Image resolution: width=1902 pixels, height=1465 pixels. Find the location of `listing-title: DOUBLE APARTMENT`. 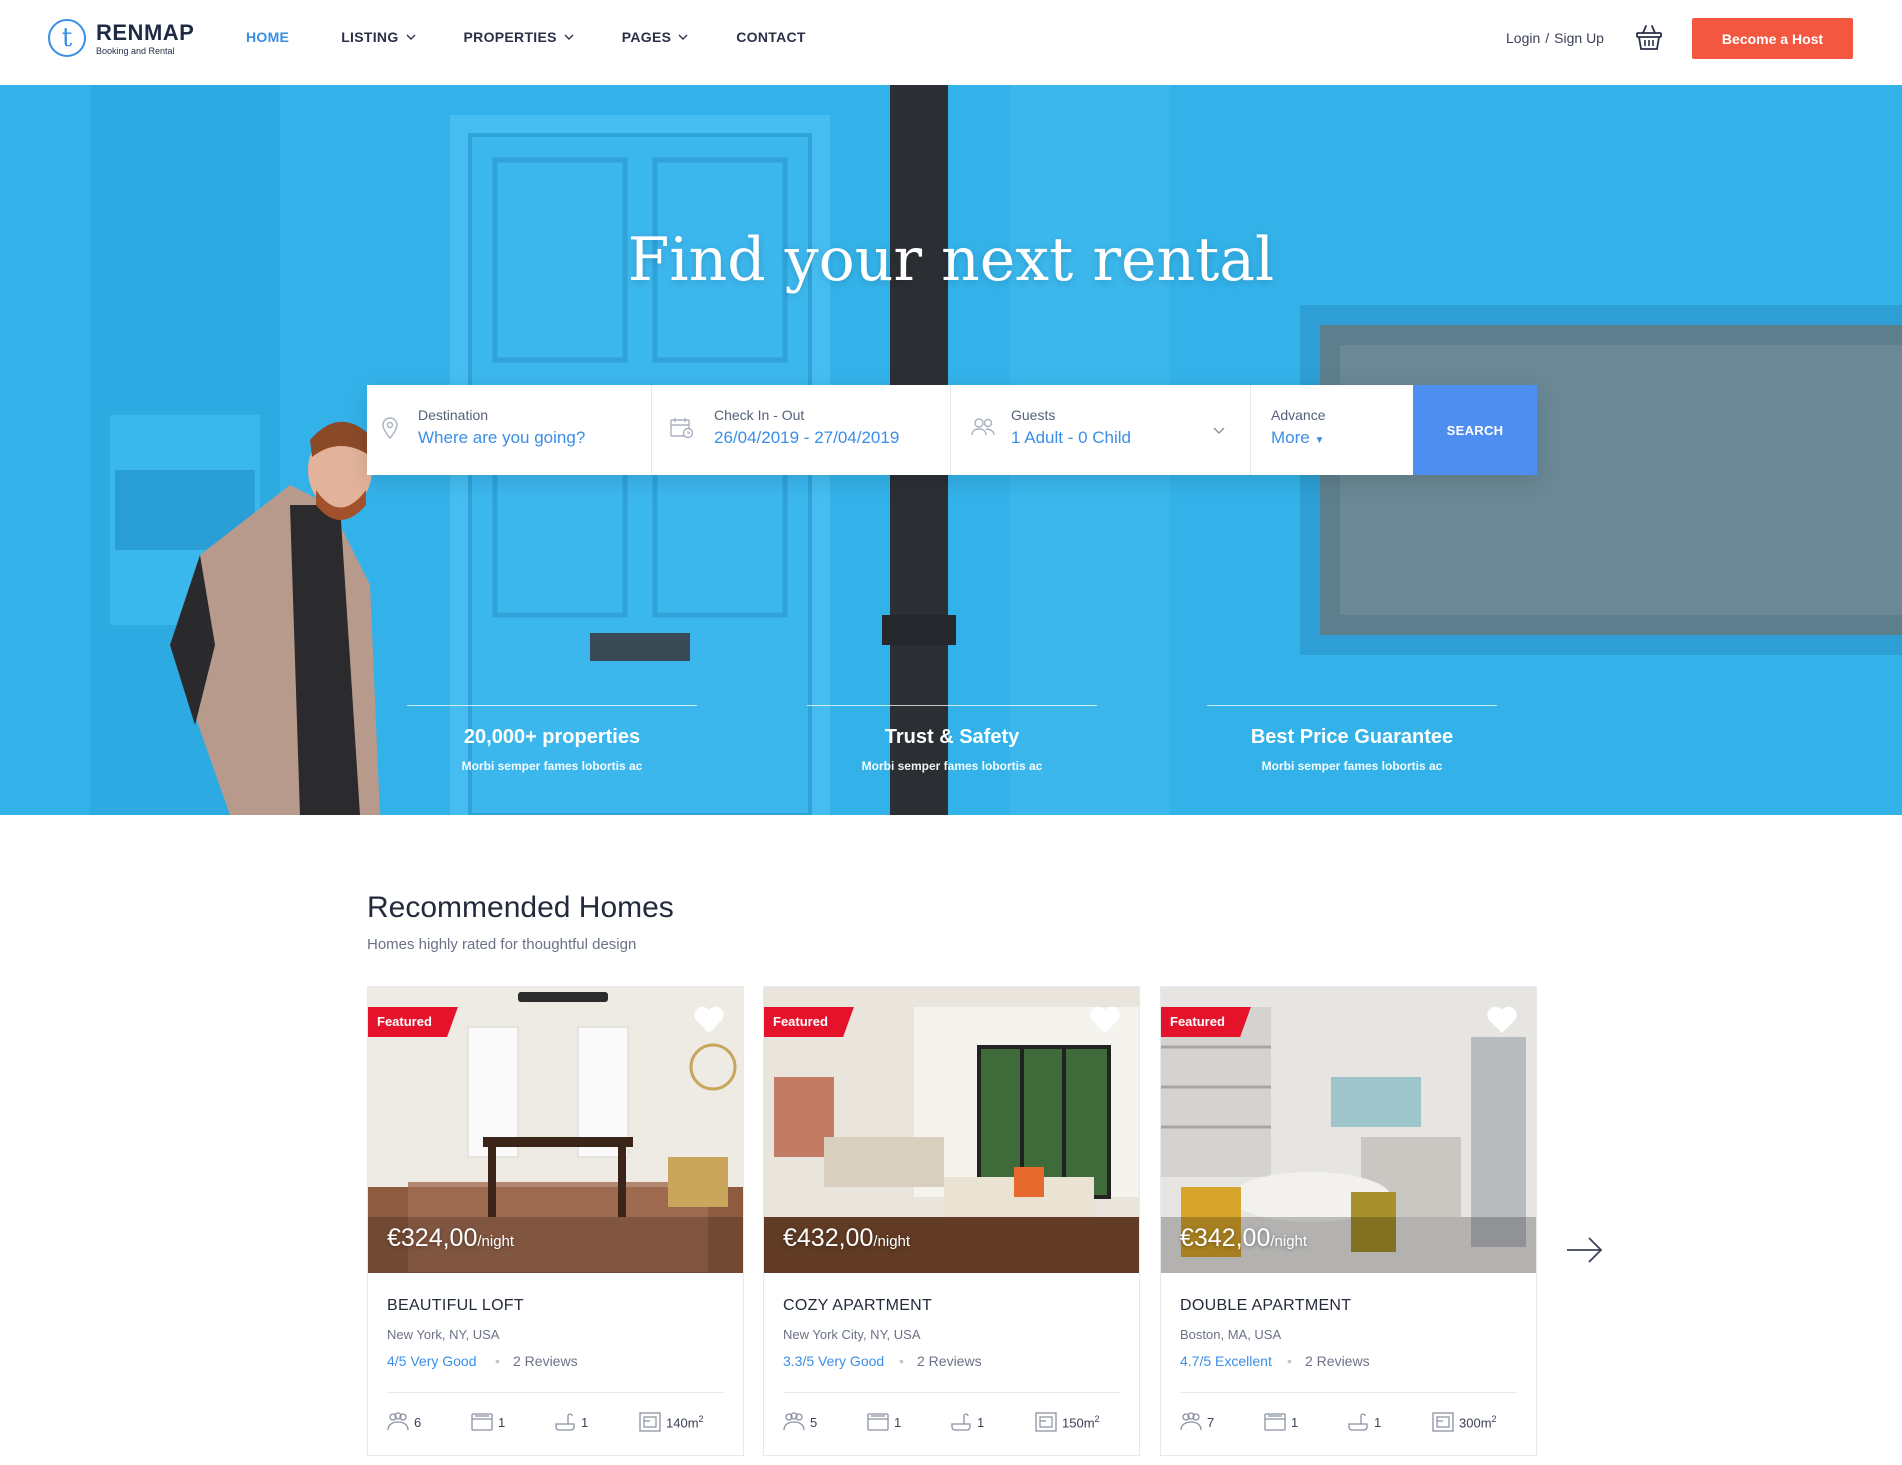

listing-title: DOUBLE APARTMENT is located at coordinates (1265, 1306).